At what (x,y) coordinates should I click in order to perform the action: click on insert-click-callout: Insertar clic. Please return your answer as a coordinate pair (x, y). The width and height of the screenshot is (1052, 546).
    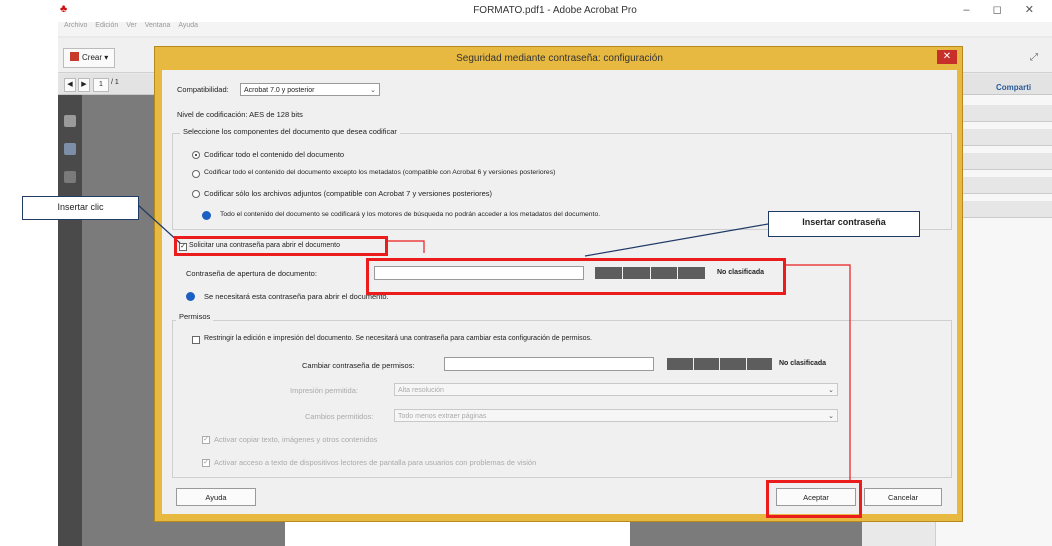
    Looking at the image, I should click on (80, 208).